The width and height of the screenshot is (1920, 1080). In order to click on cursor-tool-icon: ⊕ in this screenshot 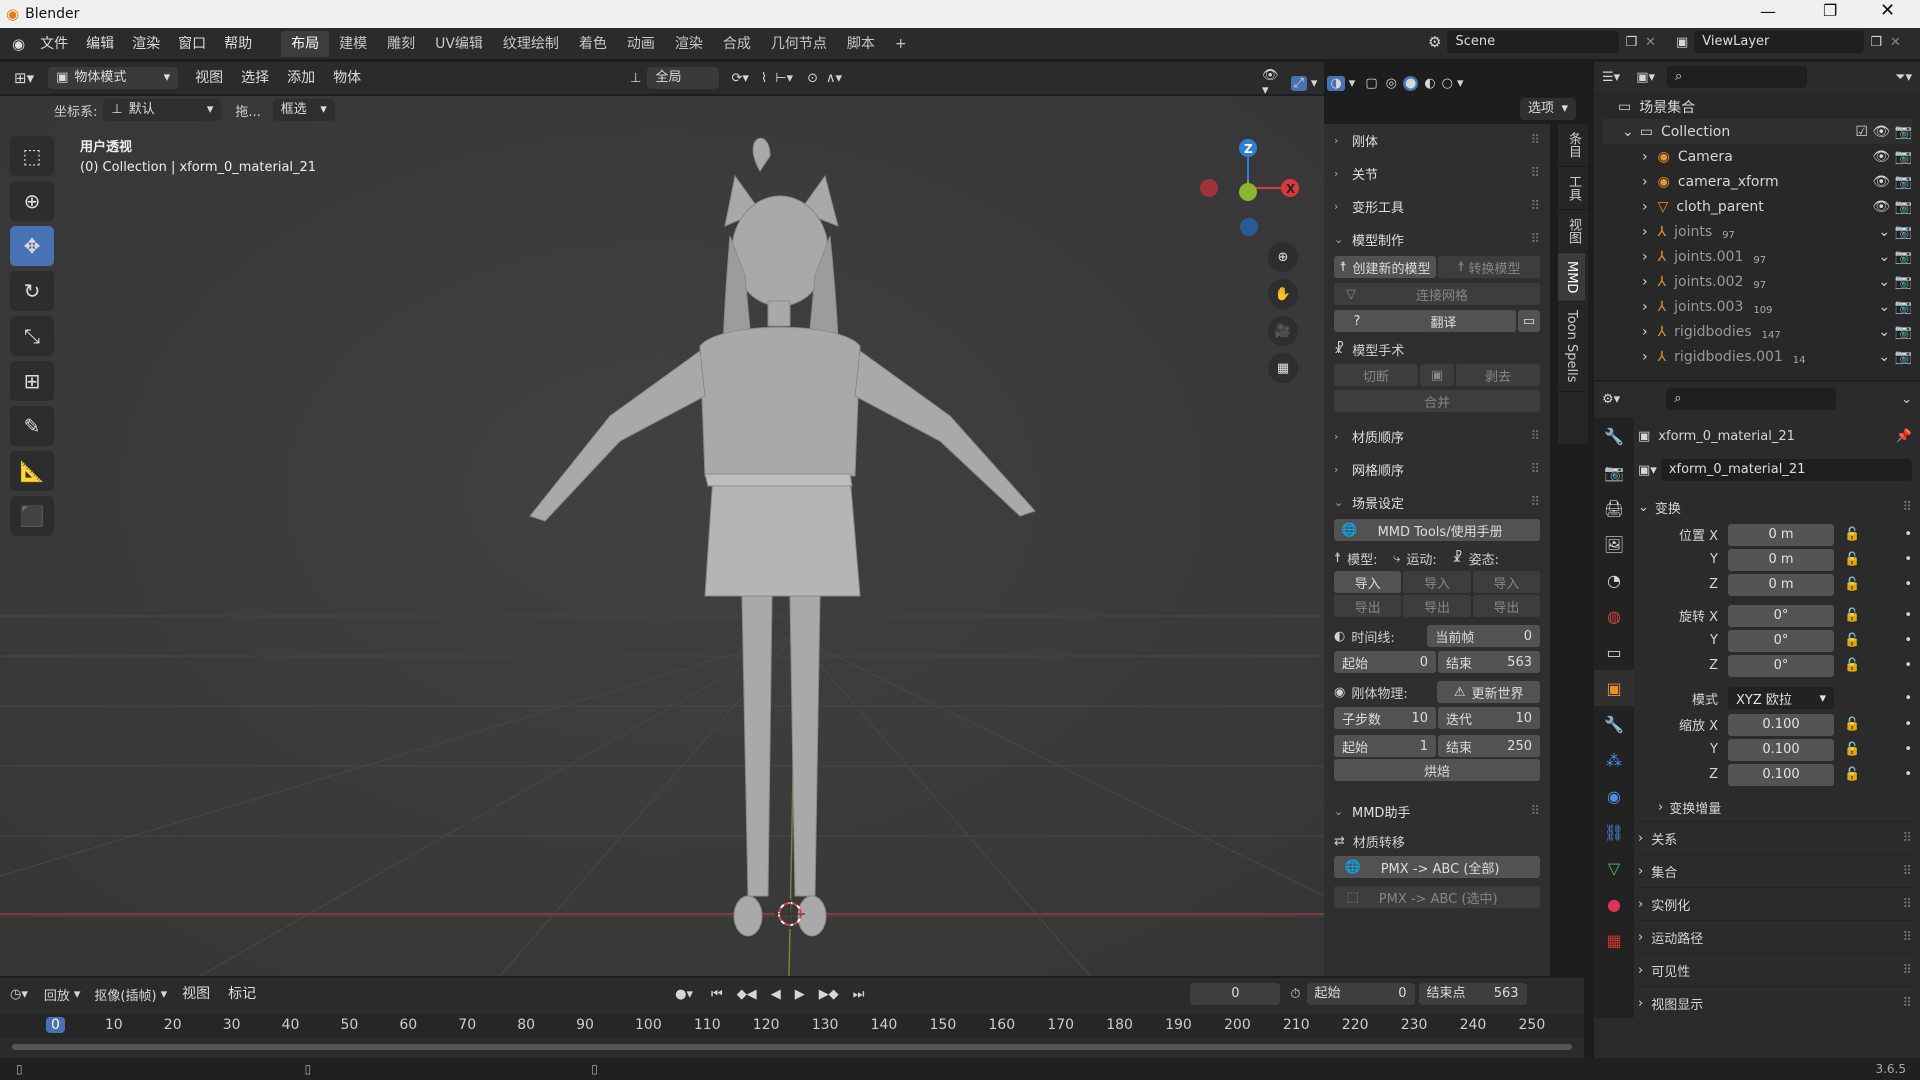, I will do `click(32, 201)`.